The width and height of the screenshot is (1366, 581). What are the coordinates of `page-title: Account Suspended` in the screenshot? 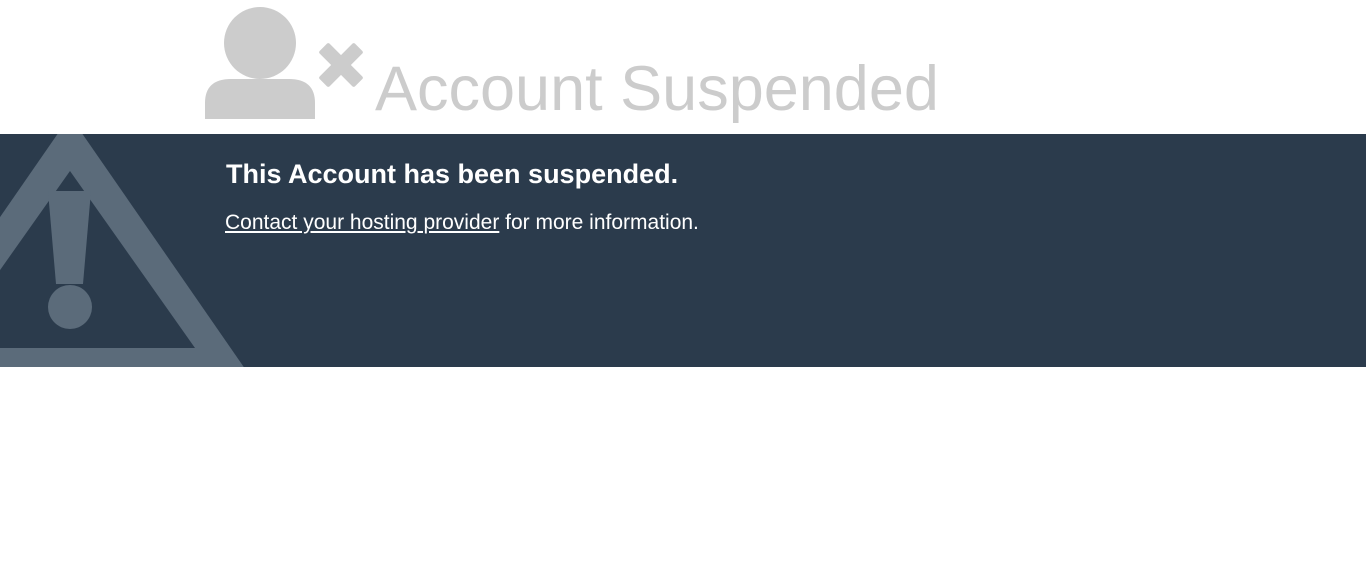 It's located at (657, 89).